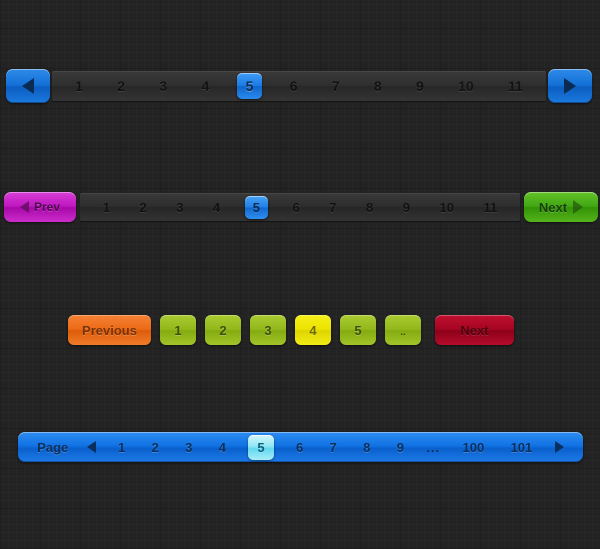 Image resolution: width=600 pixels, height=549 pixels. What do you see at coordinates (358, 330) in the screenshot?
I see `page-link: 5` at bounding box center [358, 330].